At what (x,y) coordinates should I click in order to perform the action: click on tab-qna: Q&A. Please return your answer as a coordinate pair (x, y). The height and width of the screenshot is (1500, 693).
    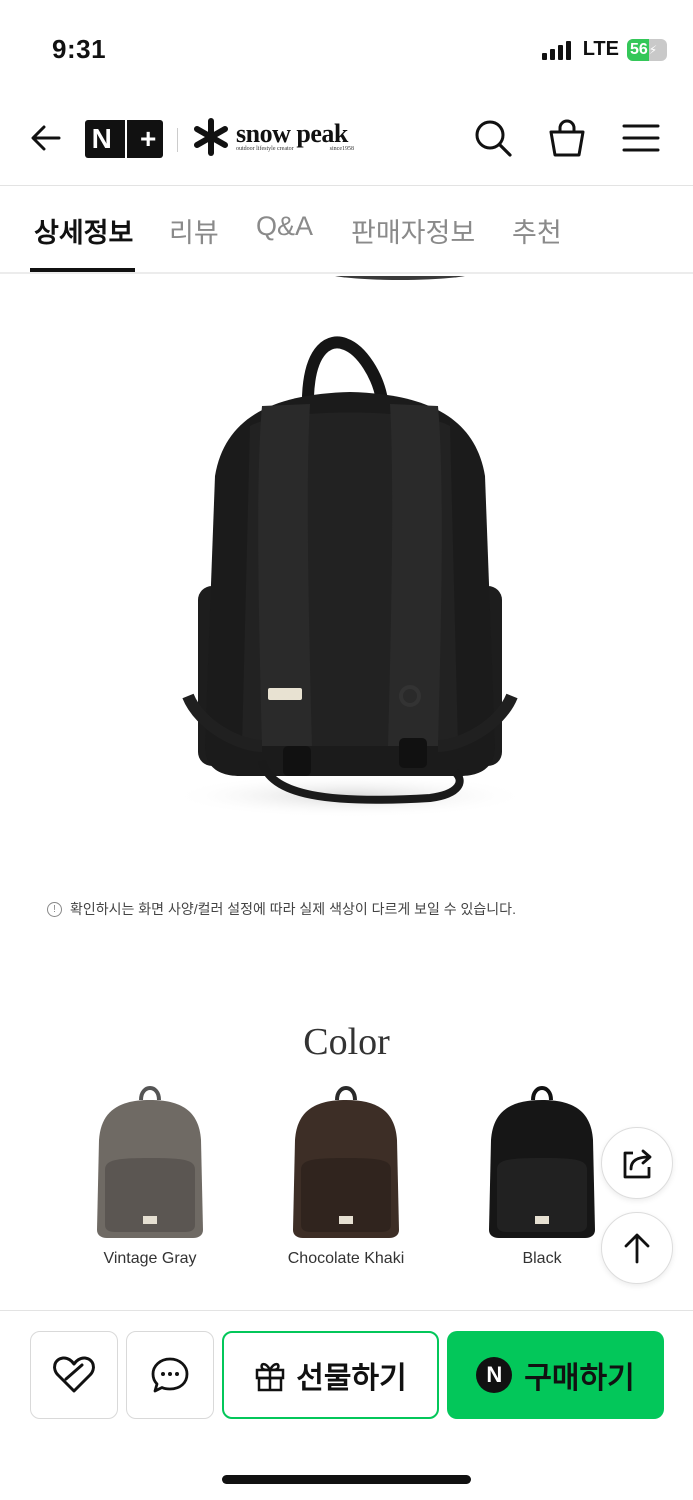
    Looking at the image, I should click on (284, 226).